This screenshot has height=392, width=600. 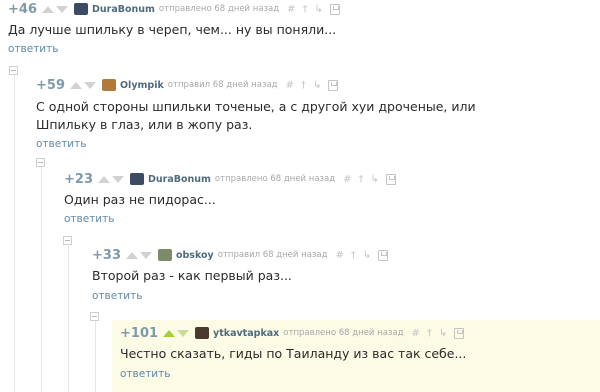 I want to click on comment-rating: +59, so click(x=50, y=85).